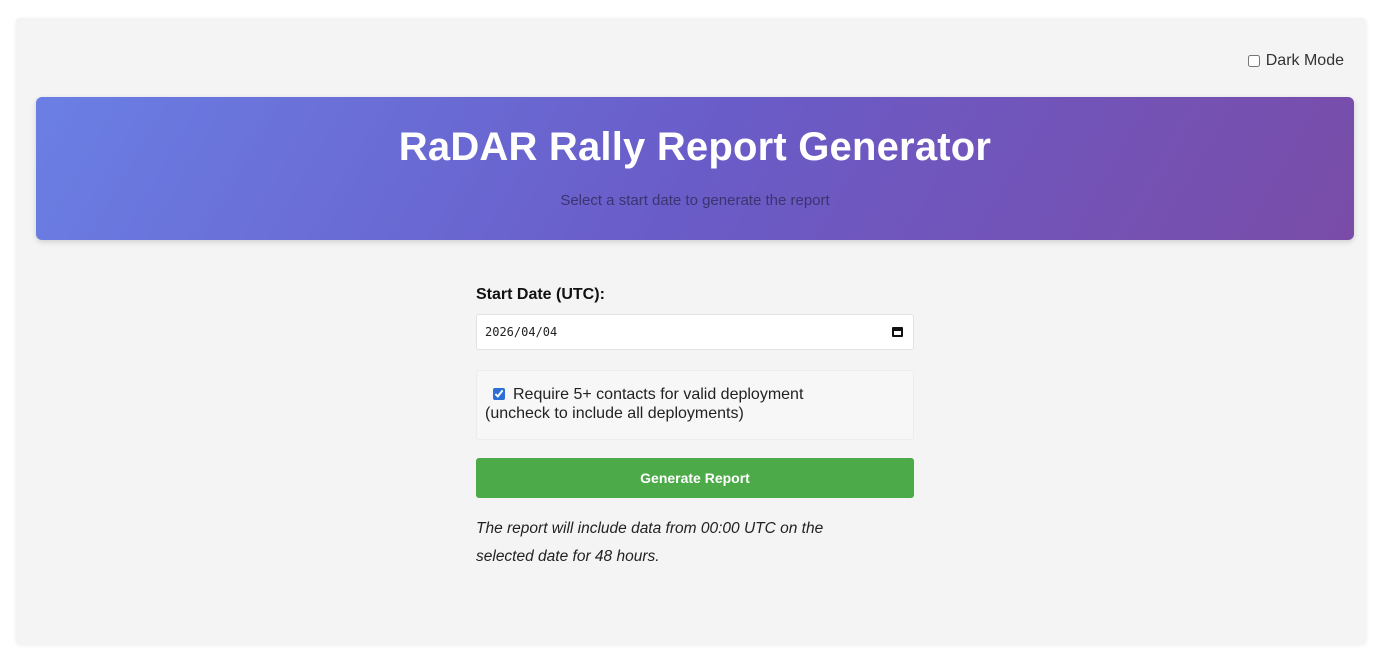  What do you see at coordinates (695, 332) in the screenshot?
I see `start-date-input: 2026/04/04` at bounding box center [695, 332].